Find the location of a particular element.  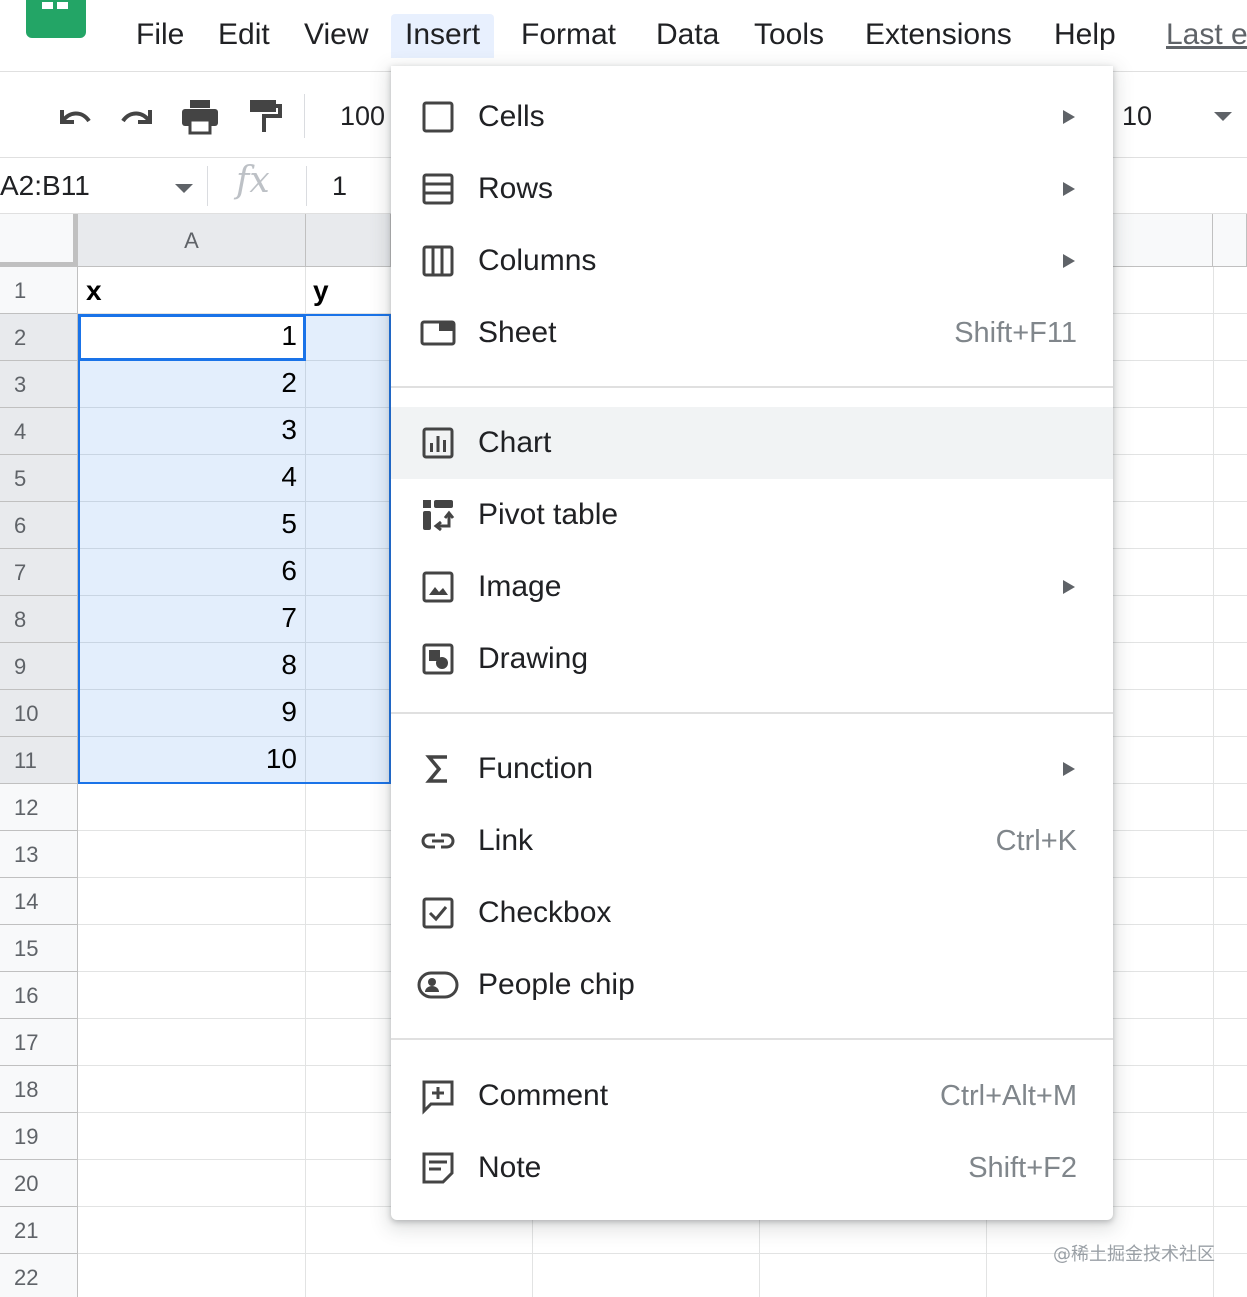

column-header-b is located at coordinates (348, 240).